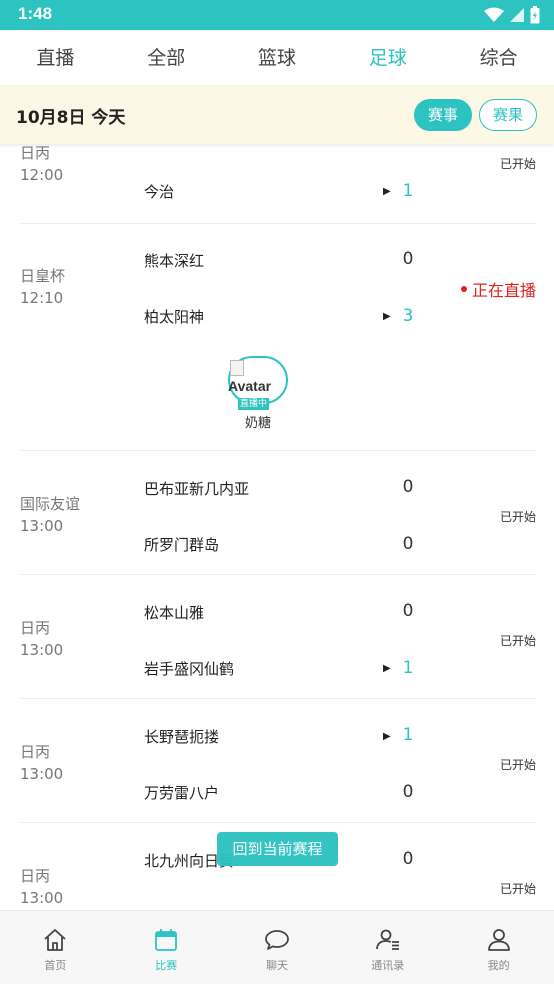  What do you see at coordinates (166, 965) in the screenshot?
I see `nav-matches-label: 比赛` at bounding box center [166, 965].